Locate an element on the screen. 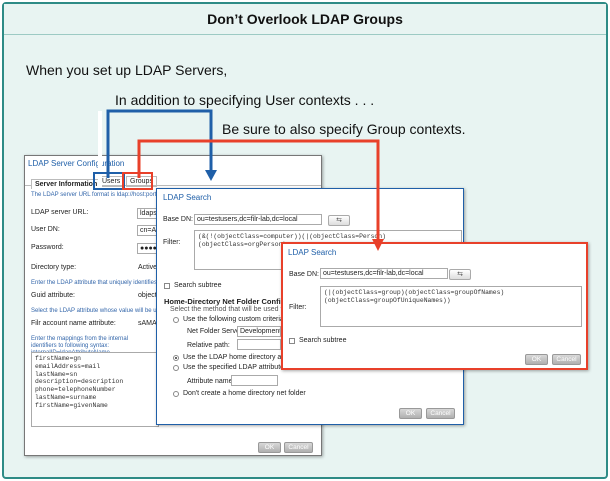  users-callout-arrow is located at coordinates (157, 150).